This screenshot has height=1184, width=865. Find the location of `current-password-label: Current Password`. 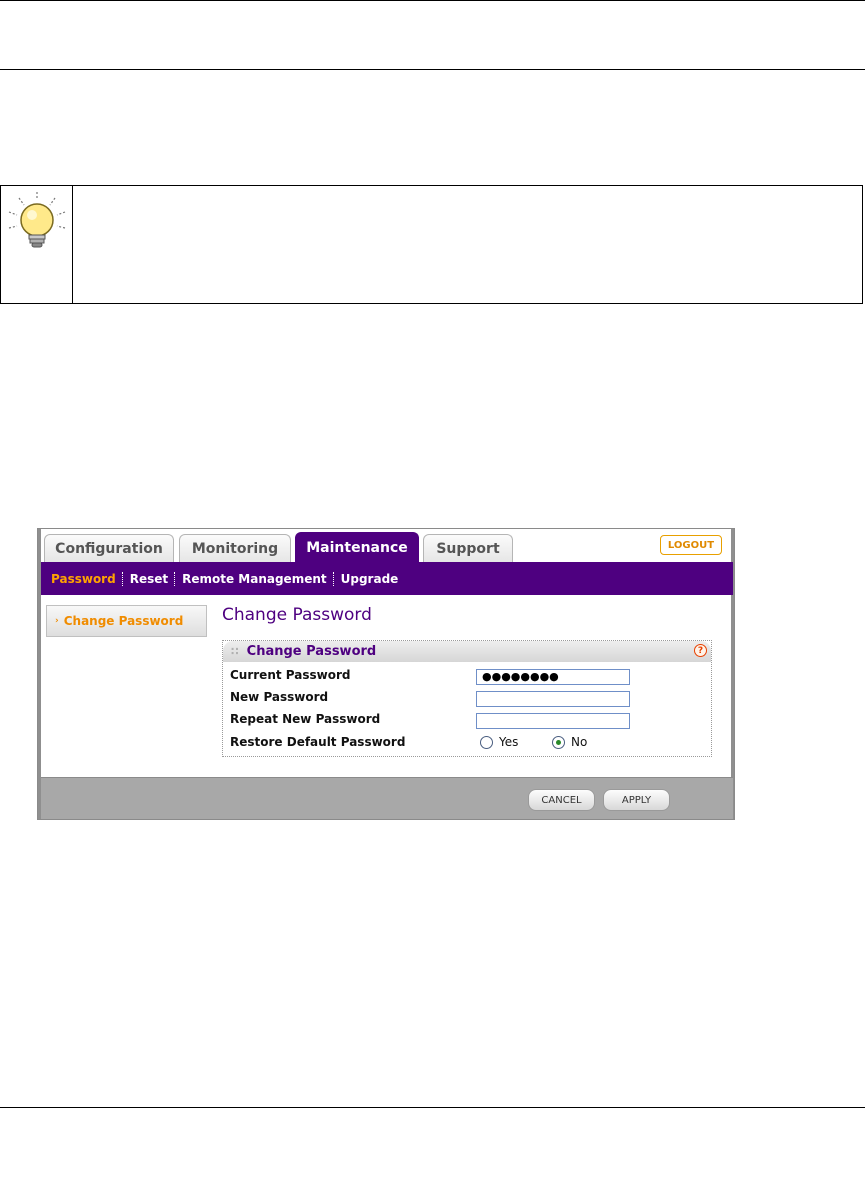

current-password-label: Current Password is located at coordinates (290, 675).